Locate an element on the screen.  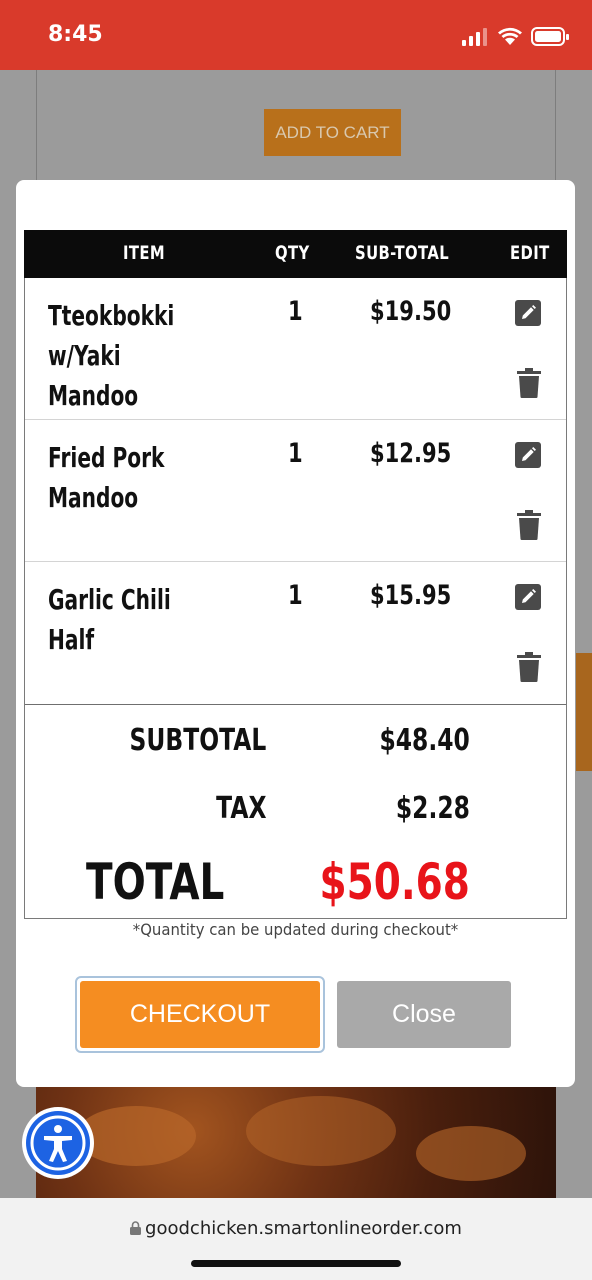
cart-table-header: ITEM QTY SUB-TOTAL EDIT is located at coordinates (295, 254).